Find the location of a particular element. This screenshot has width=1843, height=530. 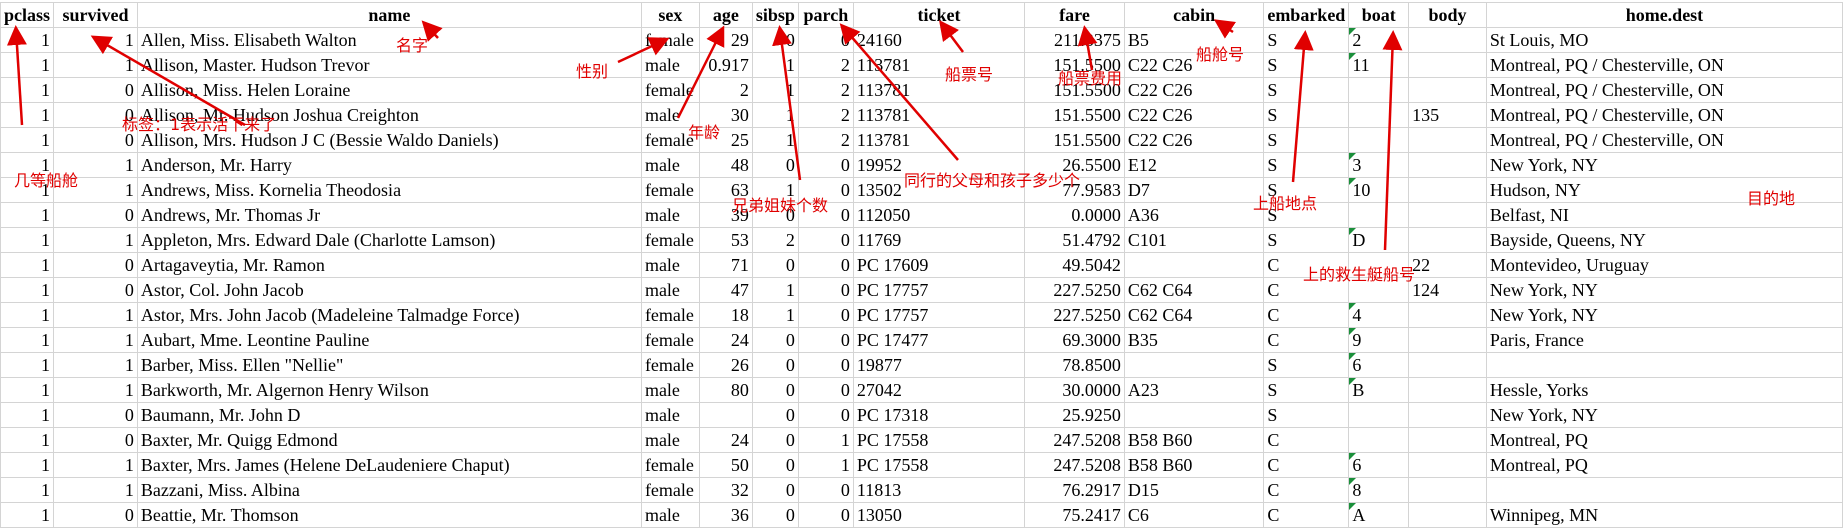

cell-fare: 247.5208 is located at coordinates (1074, 440).